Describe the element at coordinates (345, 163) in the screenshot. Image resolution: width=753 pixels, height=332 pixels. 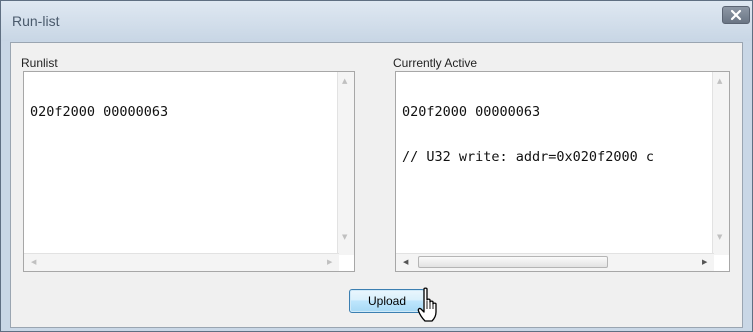
I see `runlist-vertical-scrollbar: ▲ ▼` at that location.